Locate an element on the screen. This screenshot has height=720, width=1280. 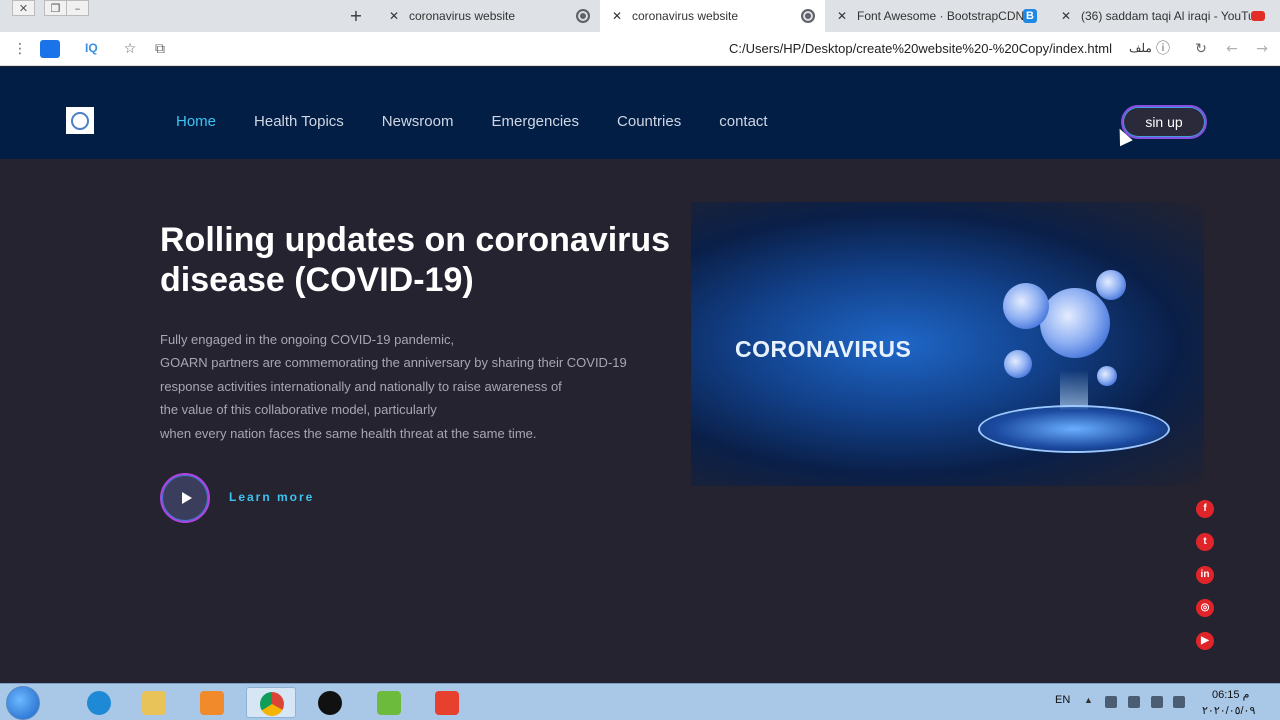
tab-title: Font Awesome · BootstrapCDN b is located at coordinates (940, 16).